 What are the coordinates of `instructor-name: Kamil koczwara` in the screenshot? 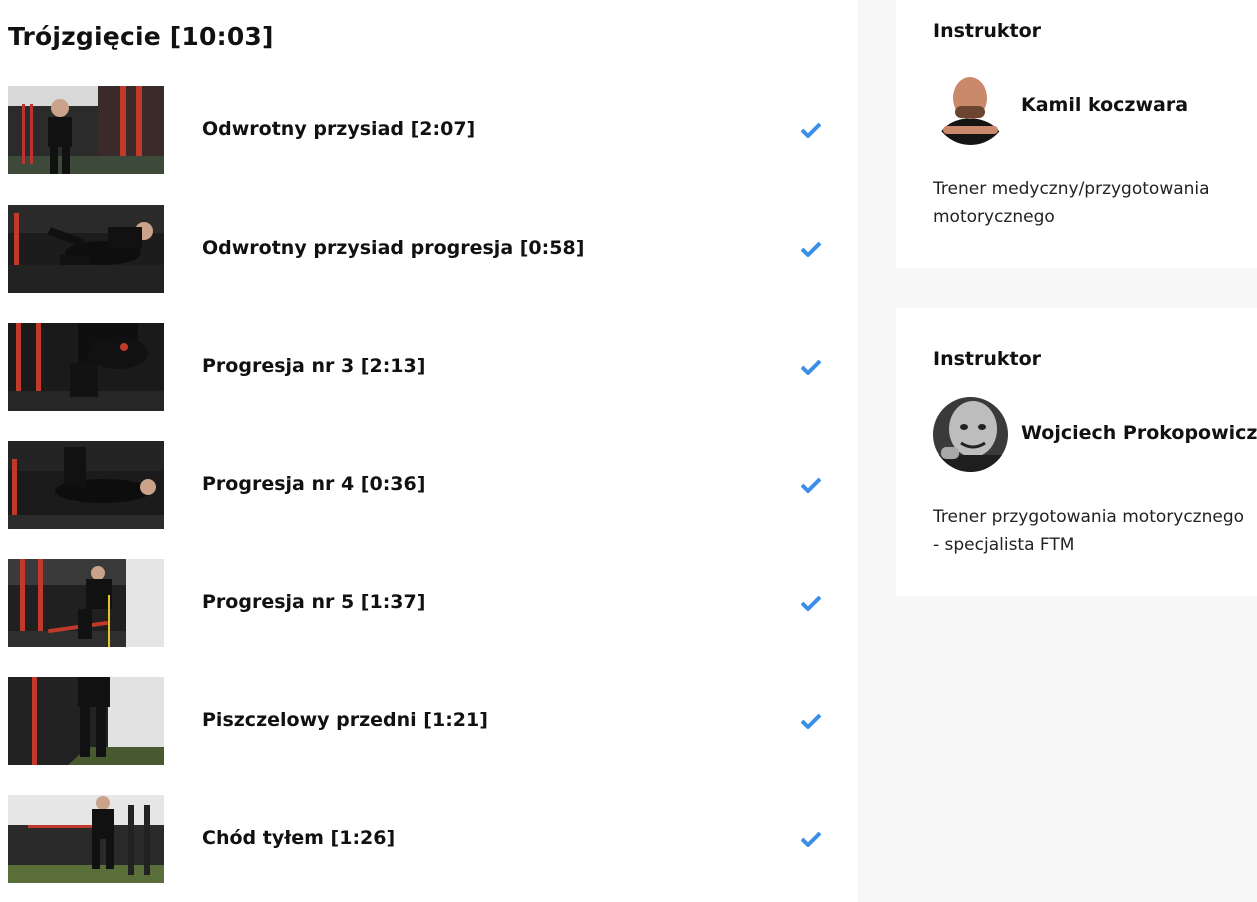 It's located at (1104, 105).